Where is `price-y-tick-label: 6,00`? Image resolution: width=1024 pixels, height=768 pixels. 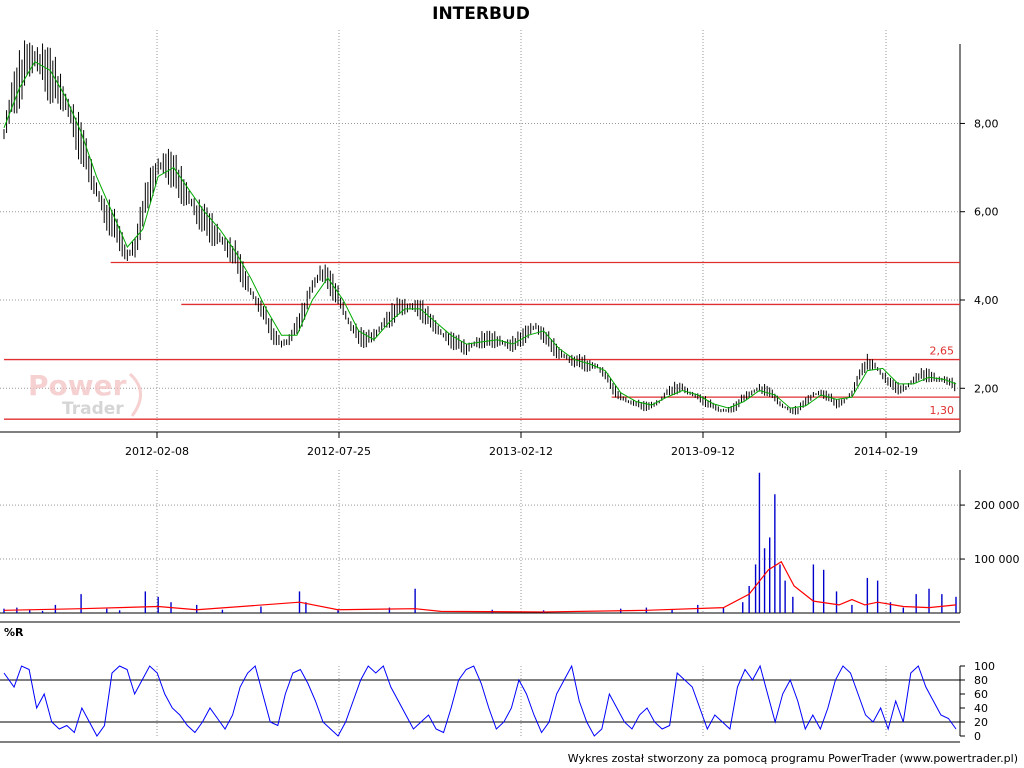
price-y-tick-label: 6,00 is located at coordinates (986, 212).